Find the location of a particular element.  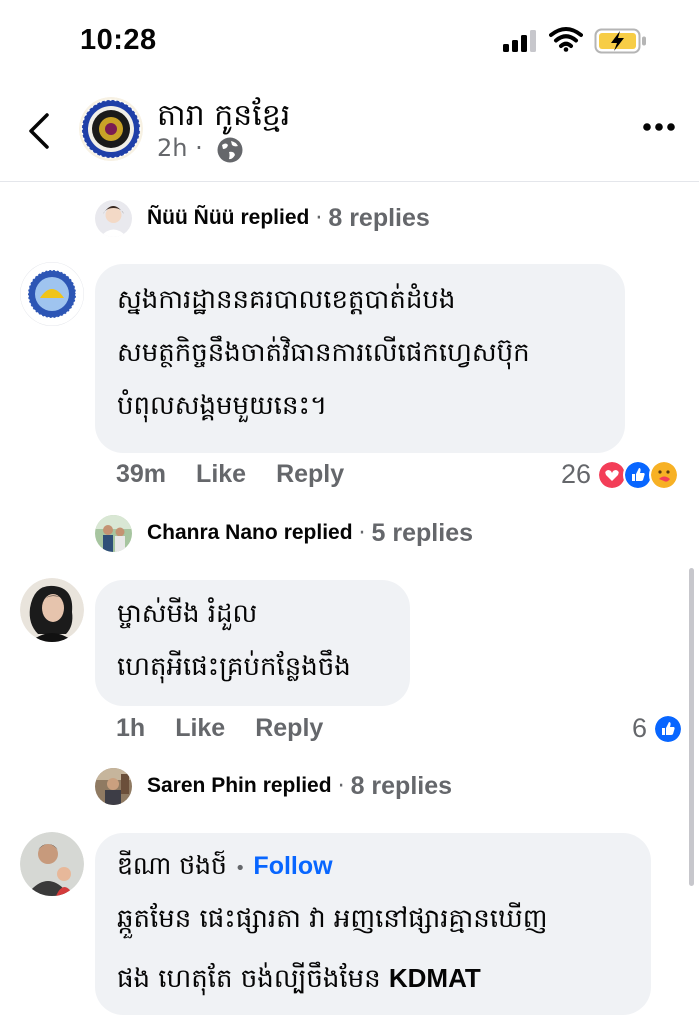

comment-text-line: ឆ្កួតមែន ផេះផ្សារតា វា អញនៅផ្សារគ្មានឃើញ is located at coordinates (332, 919).